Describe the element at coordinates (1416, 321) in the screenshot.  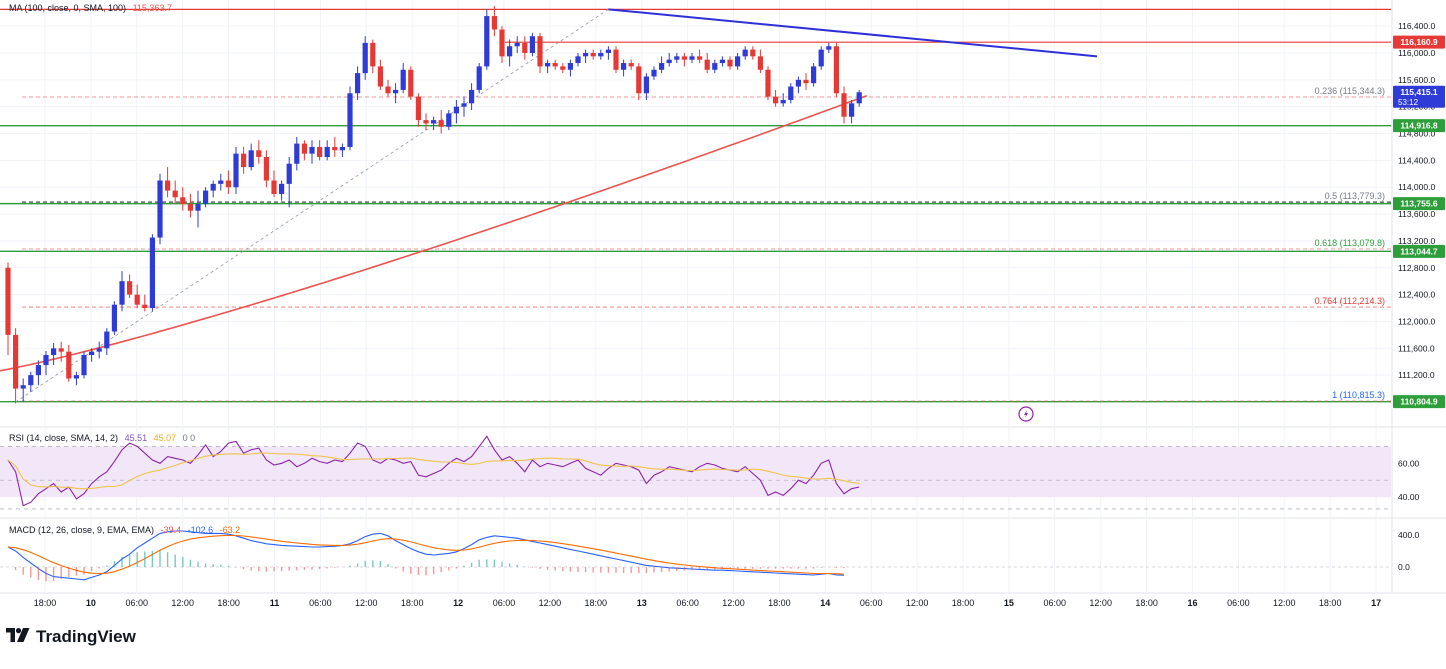
I see `price-tick-label: 112,000.0` at that location.